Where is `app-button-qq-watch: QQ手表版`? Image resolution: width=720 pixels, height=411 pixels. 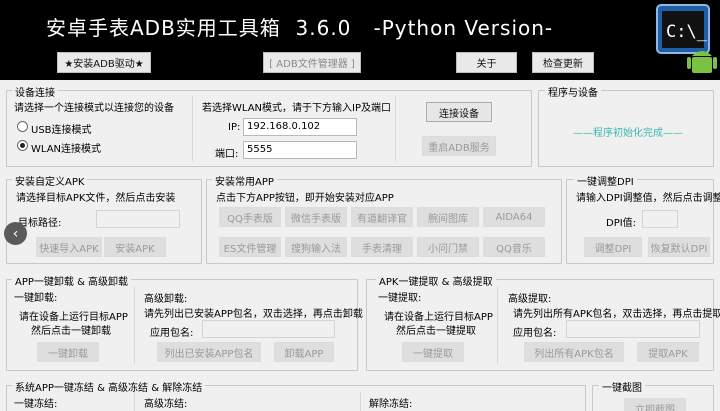
app-button-qq-watch: QQ手表版 is located at coordinates (250, 217).